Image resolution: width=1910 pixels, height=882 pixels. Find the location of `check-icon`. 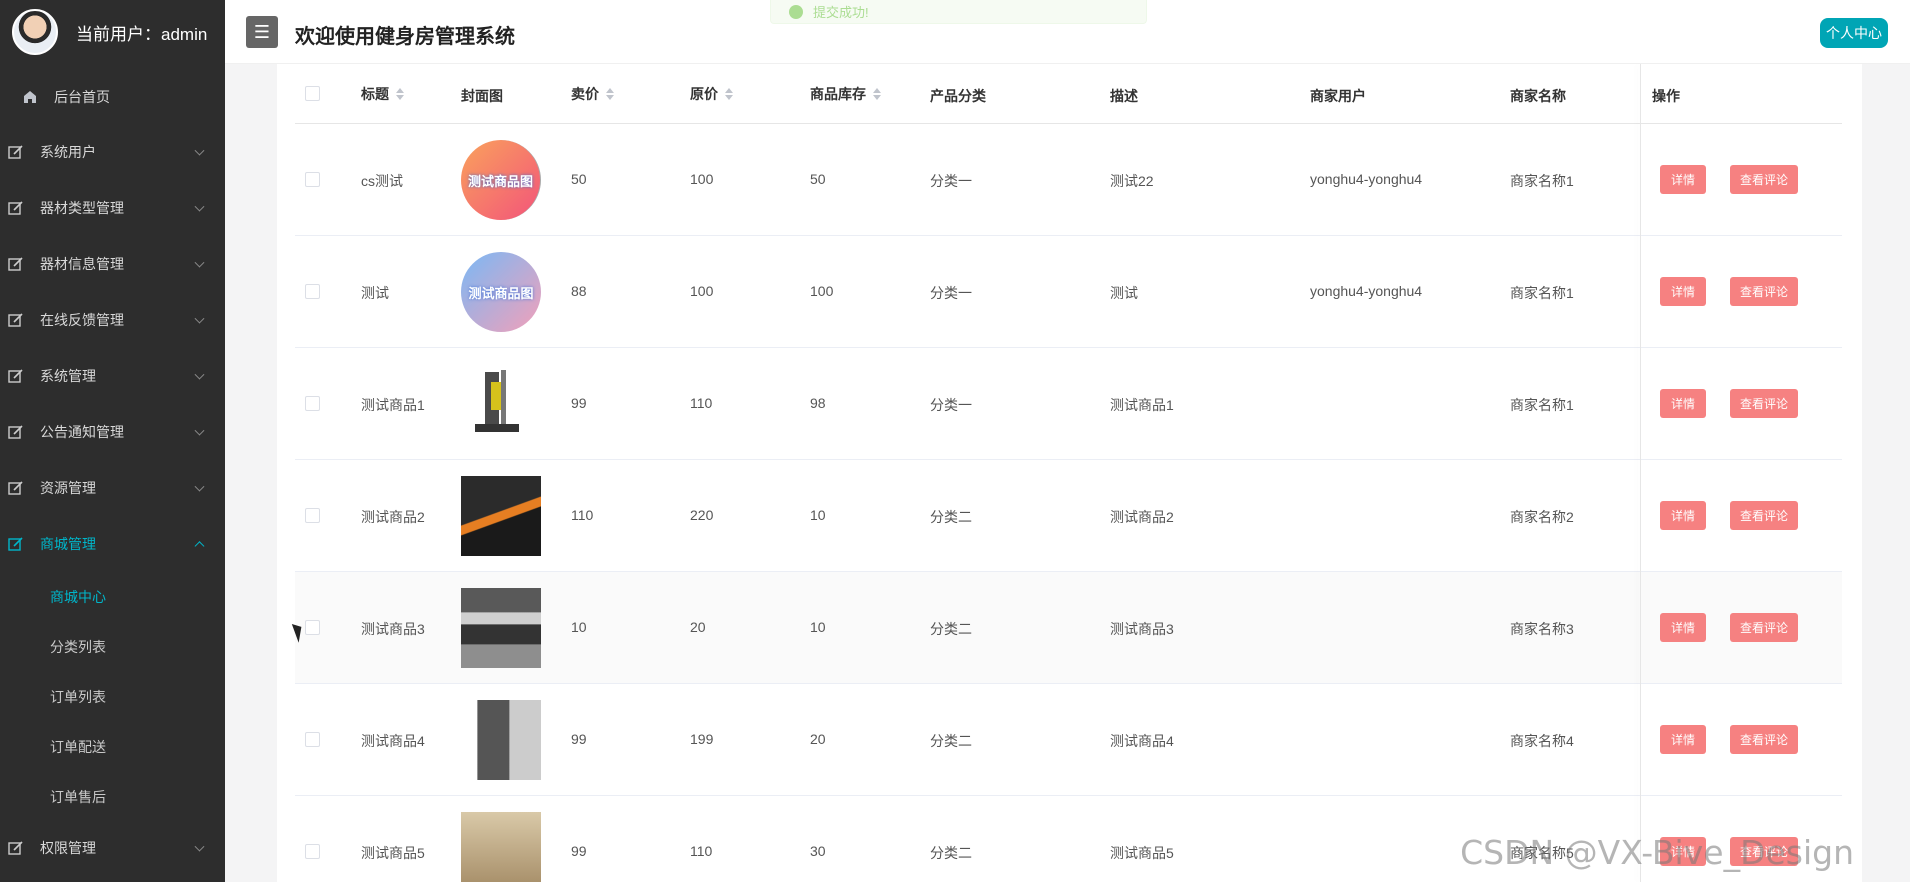

check-icon is located at coordinates (796, 11).